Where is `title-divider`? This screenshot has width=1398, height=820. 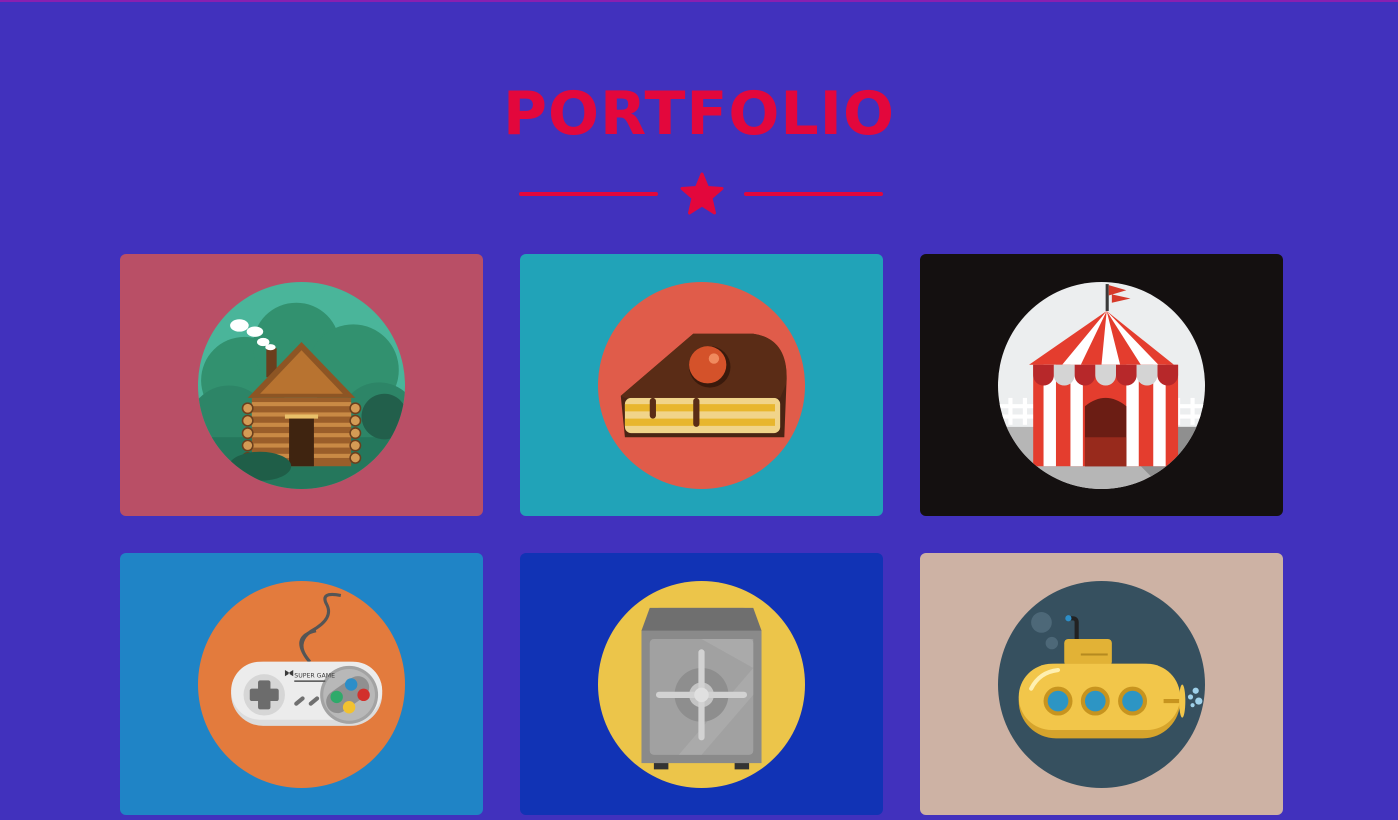 title-divider is located at coordinates (701, 194).